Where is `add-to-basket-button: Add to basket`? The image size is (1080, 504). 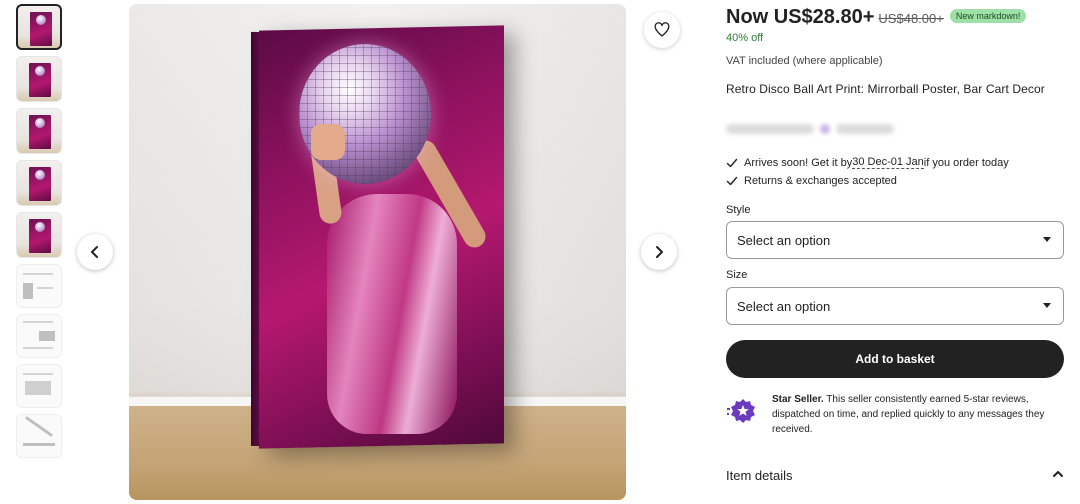 add-to-basket-button: Add to basket is located at coordinates (895, 359).